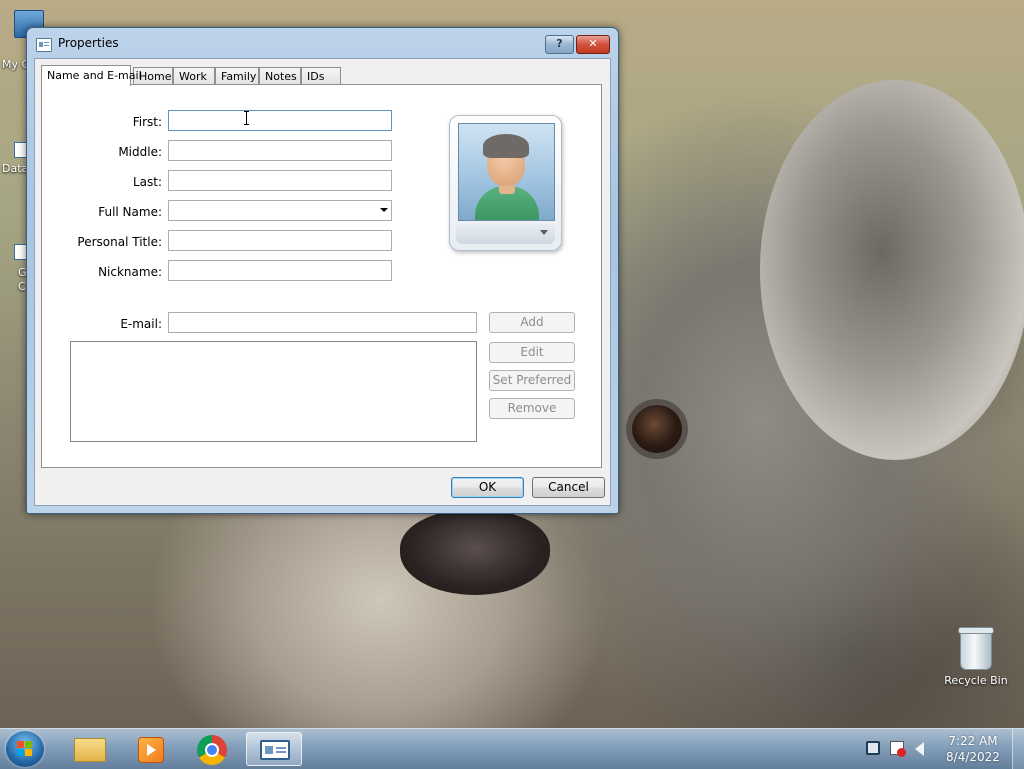  What do you see at coordinates (873, 748) in the screenshot?
I see `network-icon` at bounding box center [873, 748].